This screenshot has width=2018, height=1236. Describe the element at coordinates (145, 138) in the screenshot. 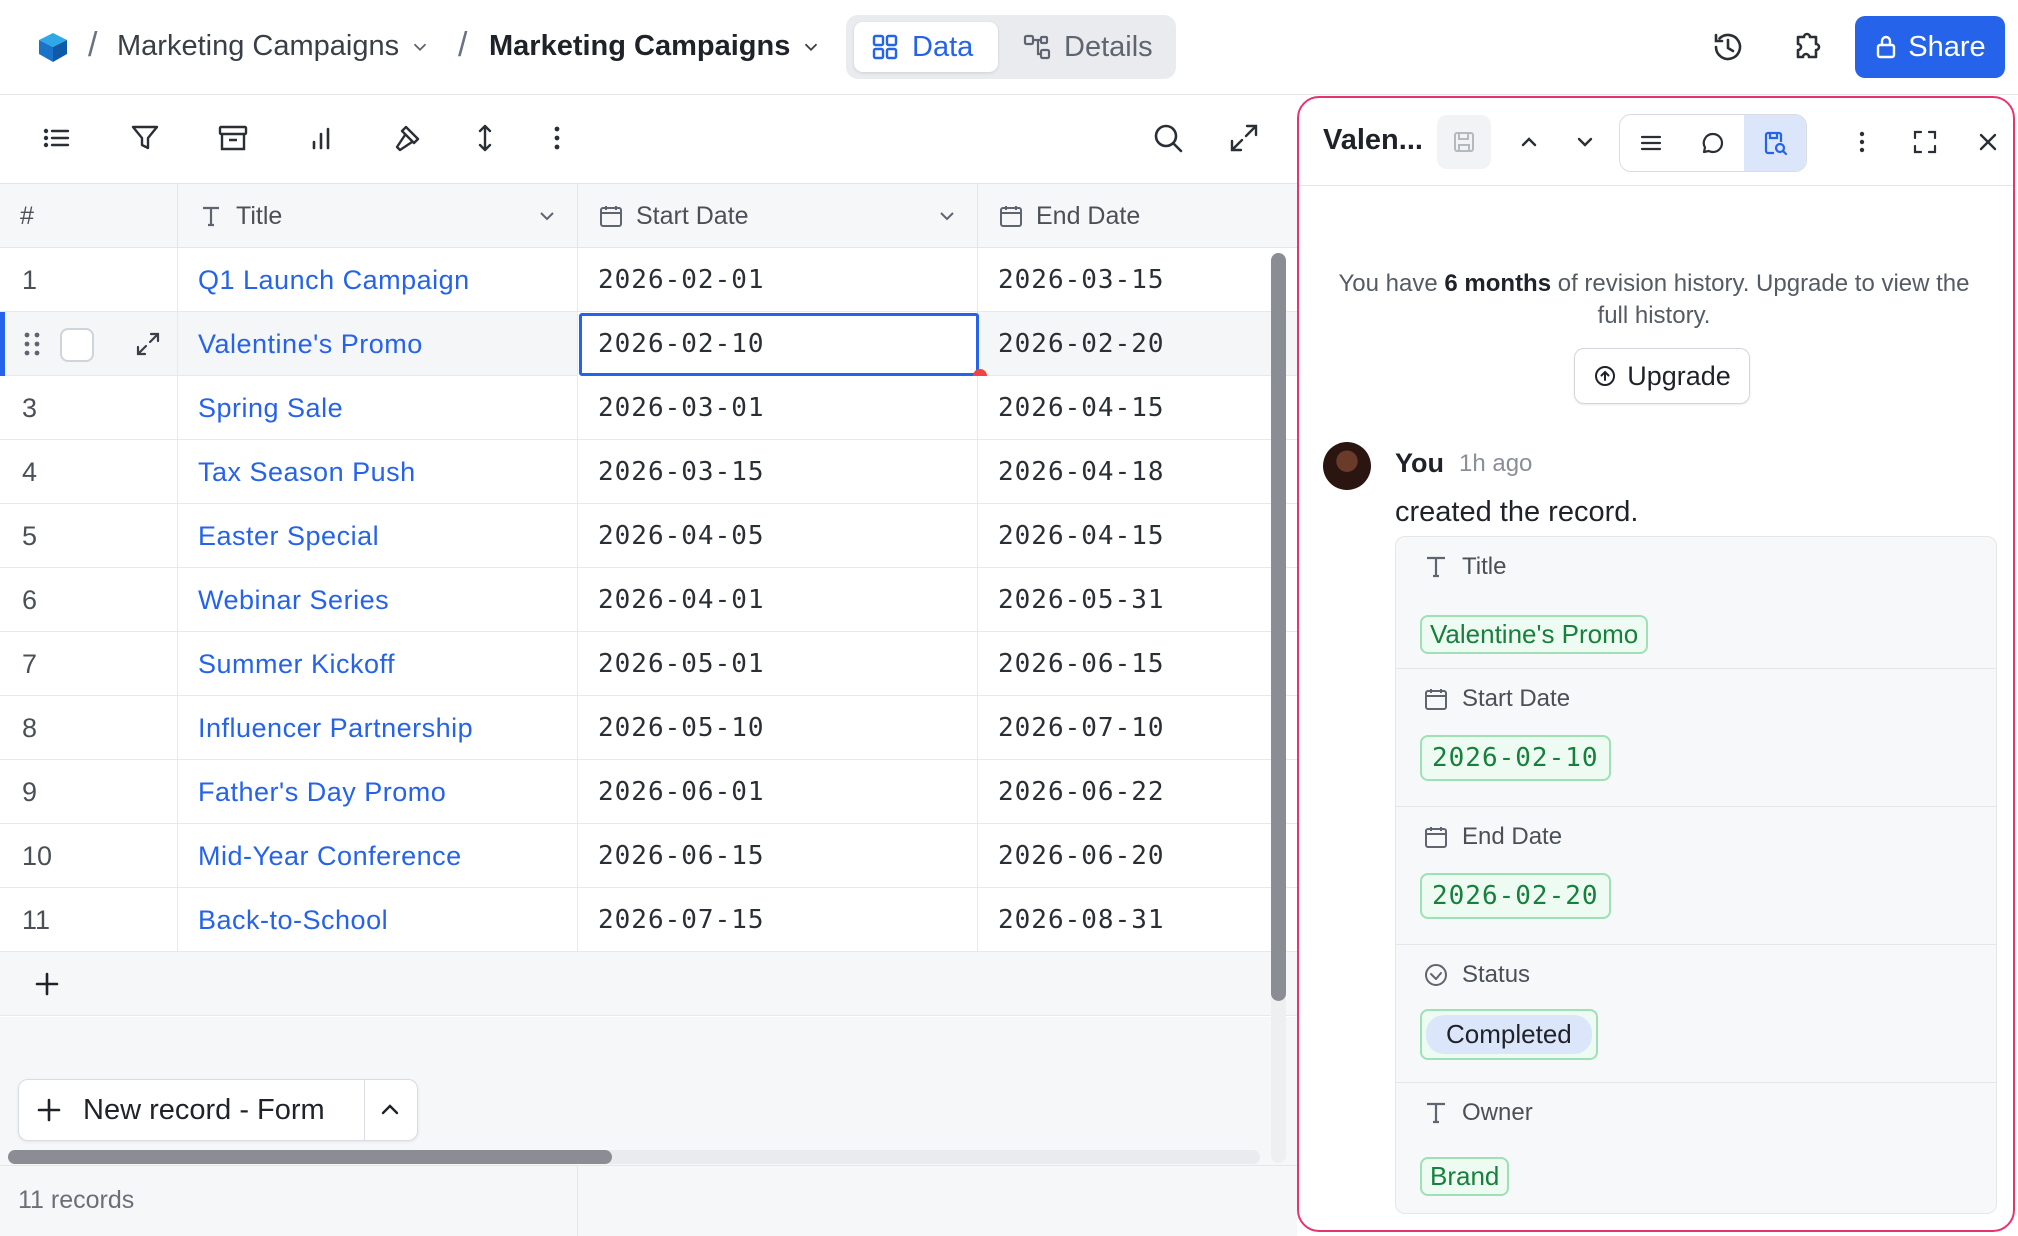

I see `filter-icon` at that location.